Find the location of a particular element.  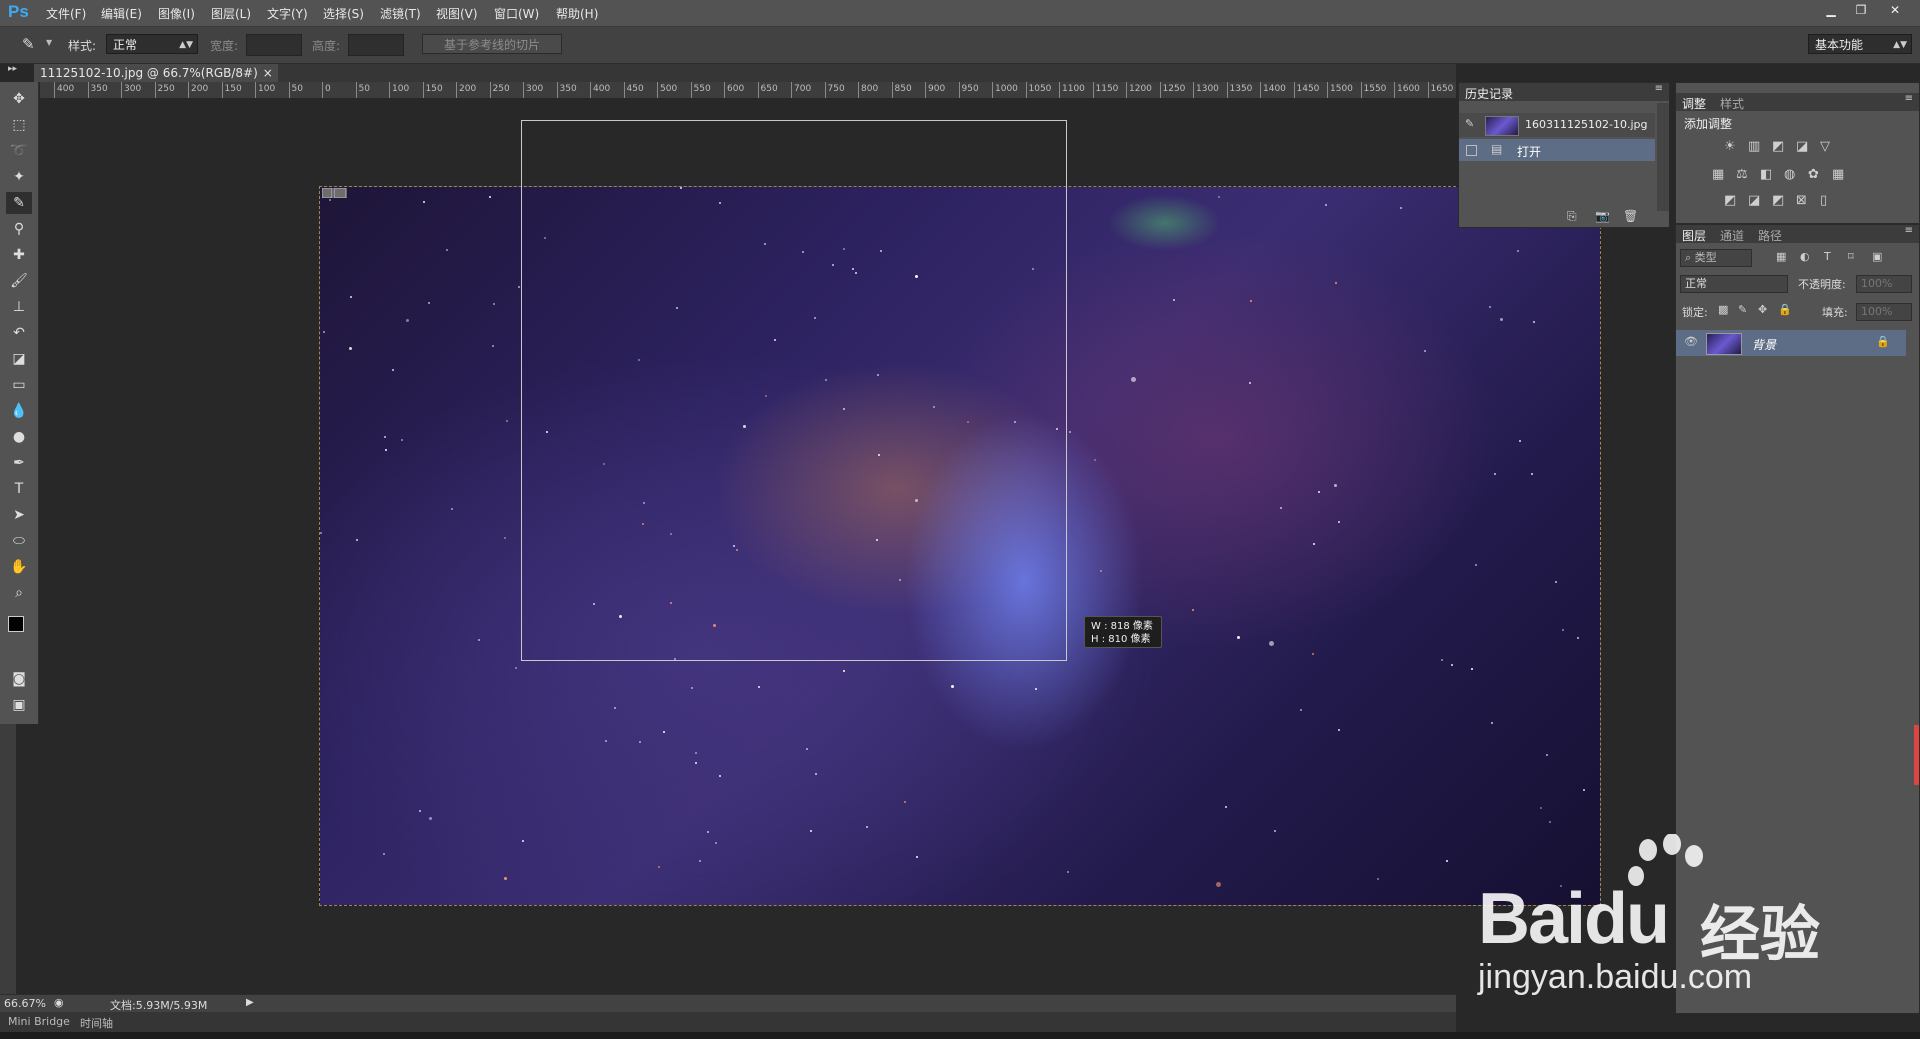

slices-from-guides-button: 基于参考线的切片 is located at coordinates (492, 44).